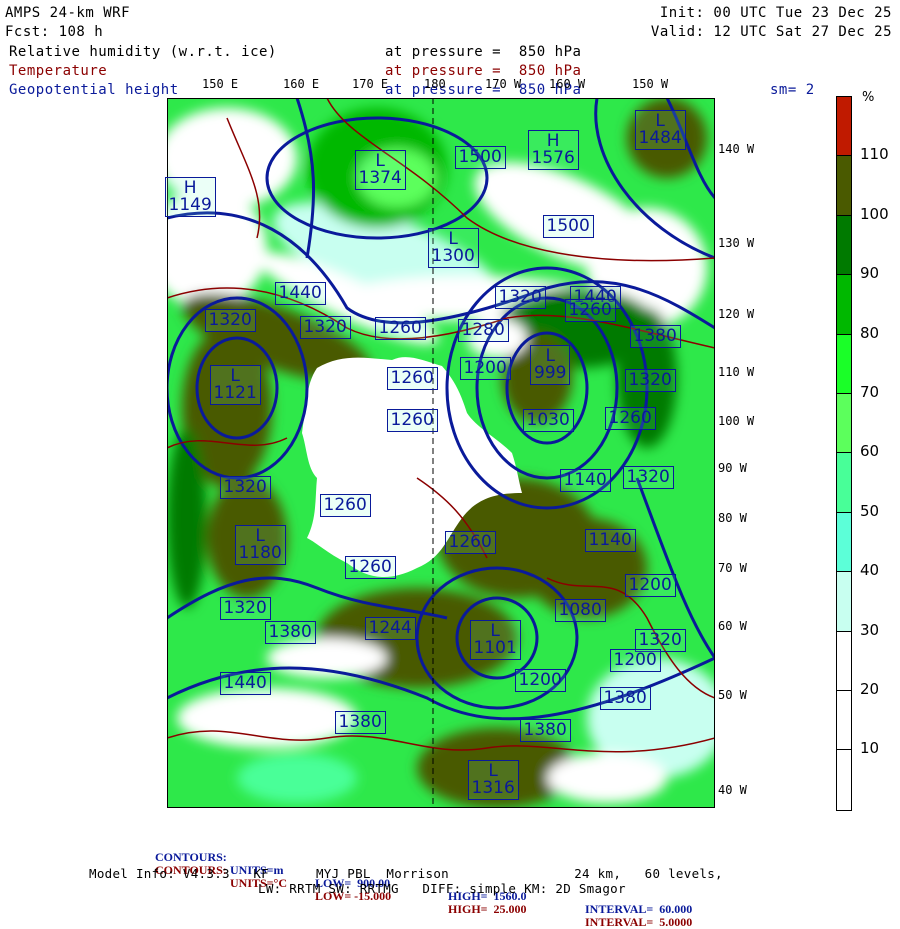 The width and height of the screenshot is (900, 929). What do you see at coordinates (771, 32) in the screenshot?
I see `valid-time: Valid: 12 UTC Sat 27 Dec 25` at bounding box center [771, 32].